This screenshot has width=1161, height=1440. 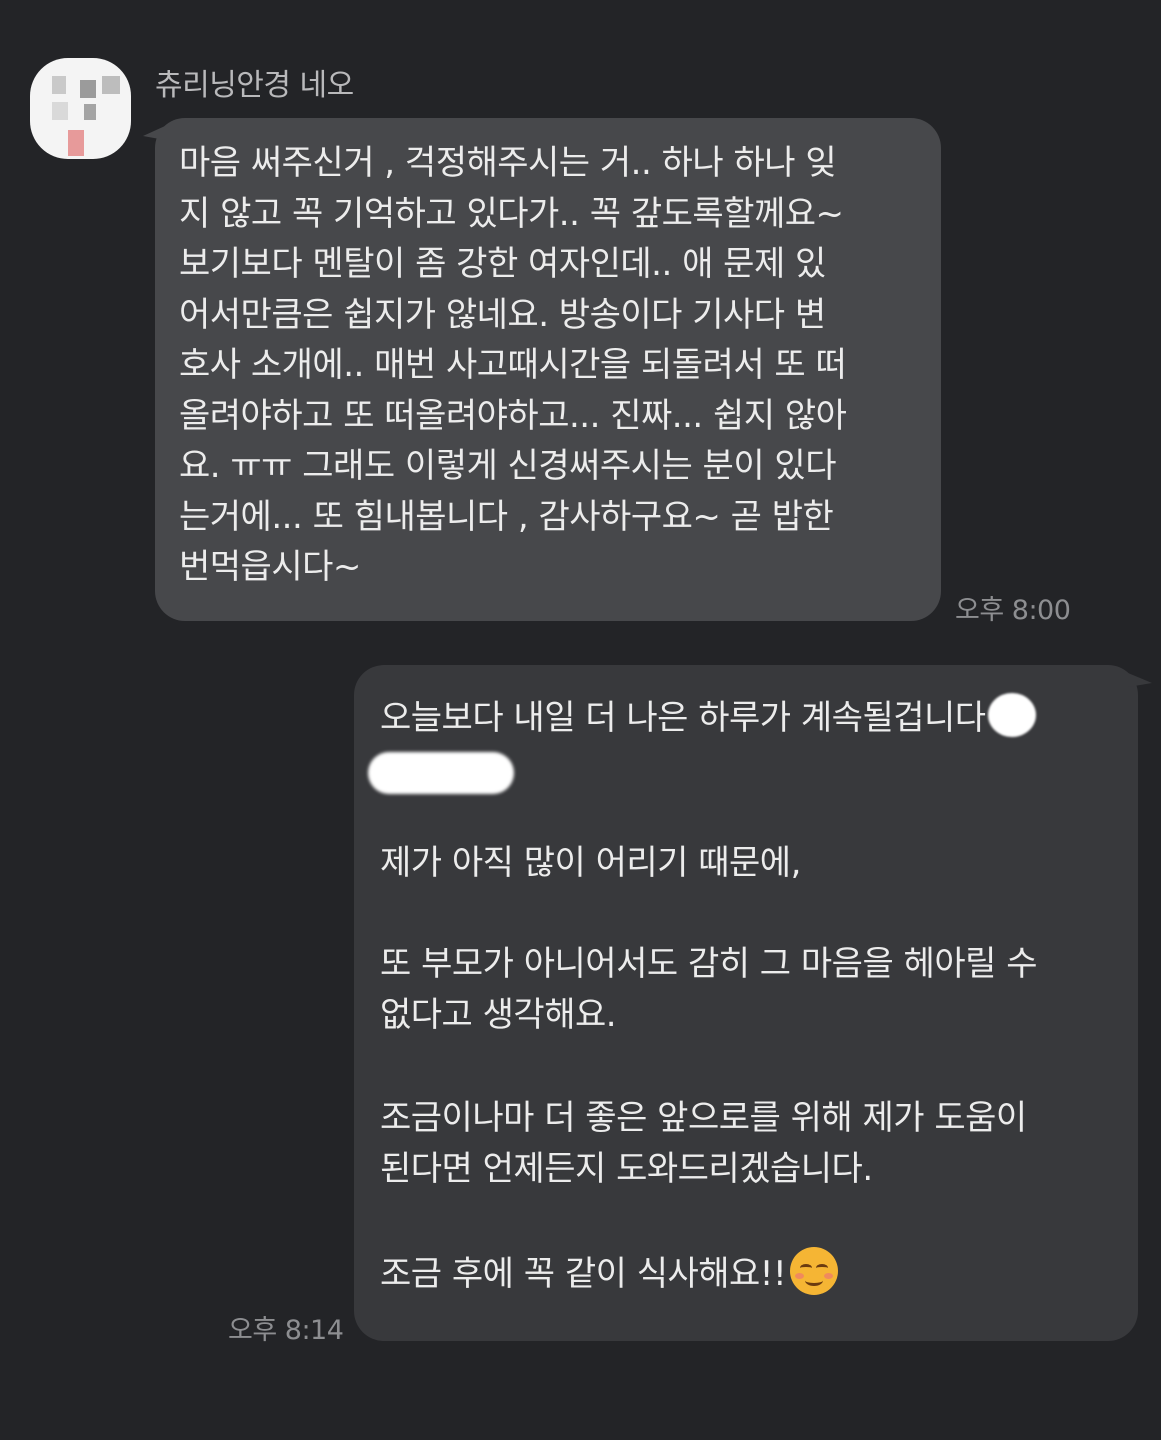 What do you see at coordinates (511, 213) in the screenshot?
I see `message-line: 지 않고 꼭 기억하고 있다가.. 꼭 갚도록할께요~` at bounding box center [511, 213].